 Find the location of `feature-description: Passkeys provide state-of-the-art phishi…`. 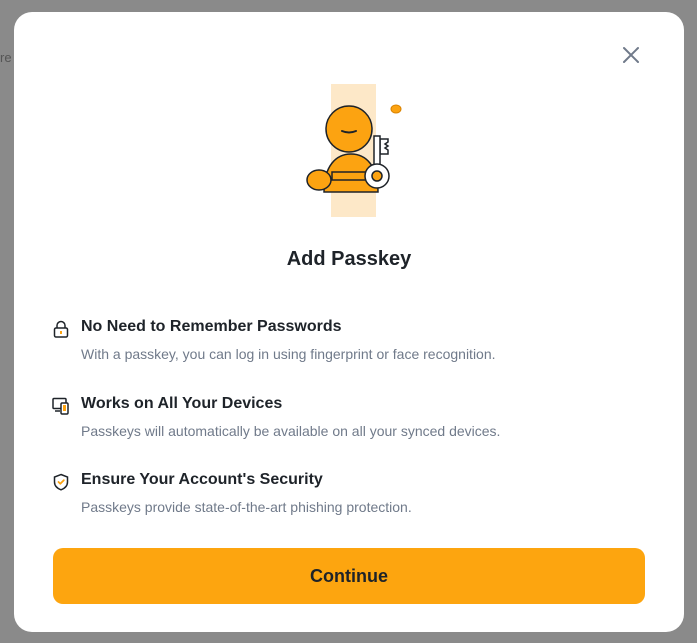

feature-description: Passkeys provide state-of-the-art phishi… is located at coordinates (246, 507).